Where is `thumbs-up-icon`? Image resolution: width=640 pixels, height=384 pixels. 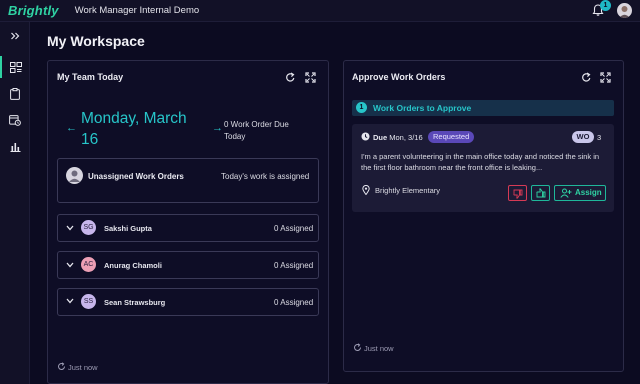
thumbs-up-icon is located at coordinates (541, 193).